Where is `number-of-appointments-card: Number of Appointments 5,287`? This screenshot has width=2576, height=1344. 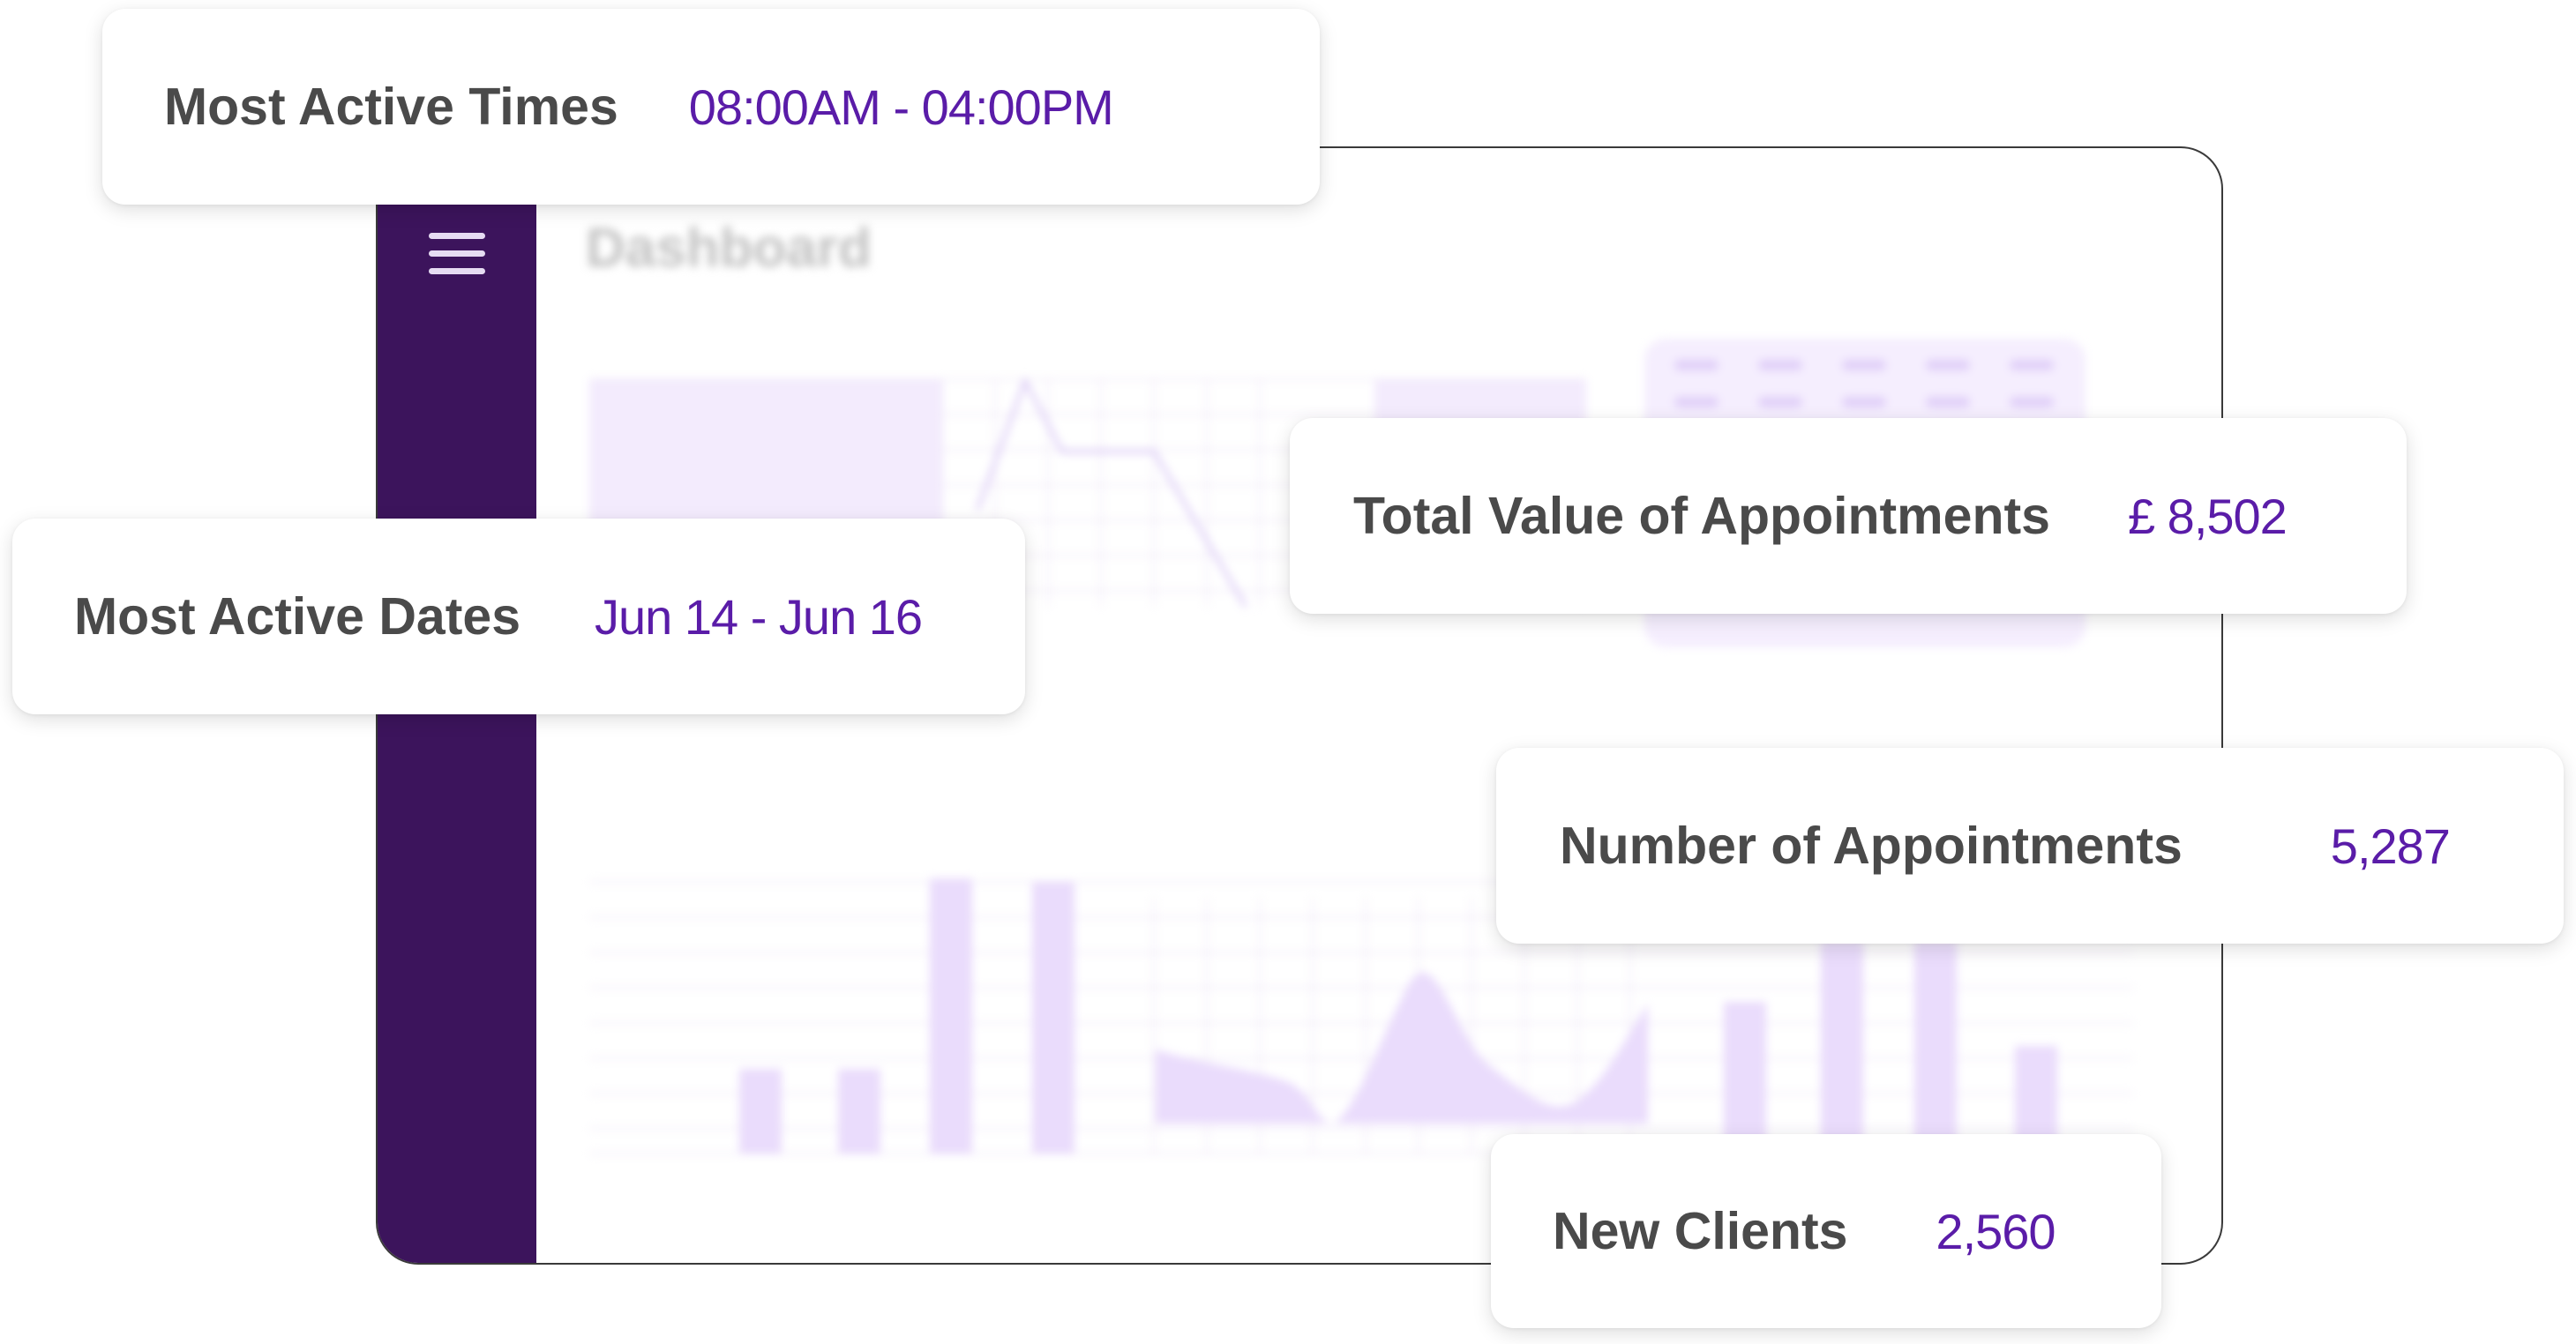
number-of-appointments-card: Number of Appointments 5,287 is located at coordinates (2030, 846).